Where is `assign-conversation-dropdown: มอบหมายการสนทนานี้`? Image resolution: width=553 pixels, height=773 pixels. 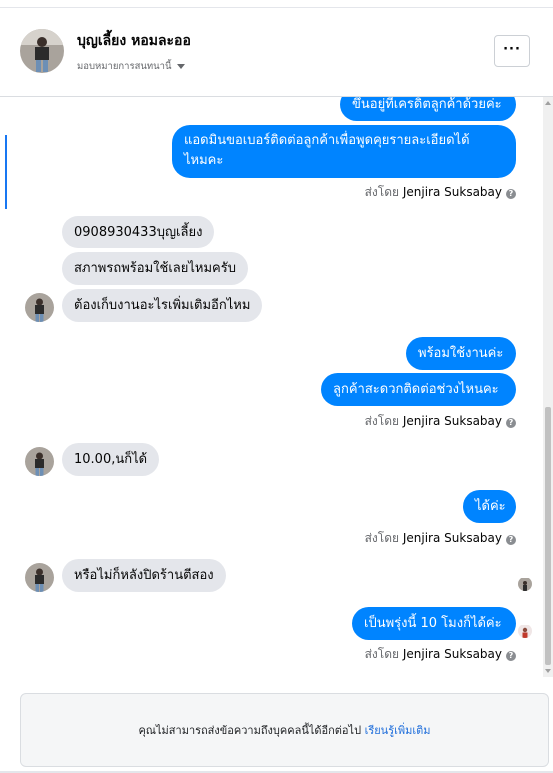 assign-conversation-dropdown: มอบหมายการสนทนานี้ is located at coordinates (131, 66).